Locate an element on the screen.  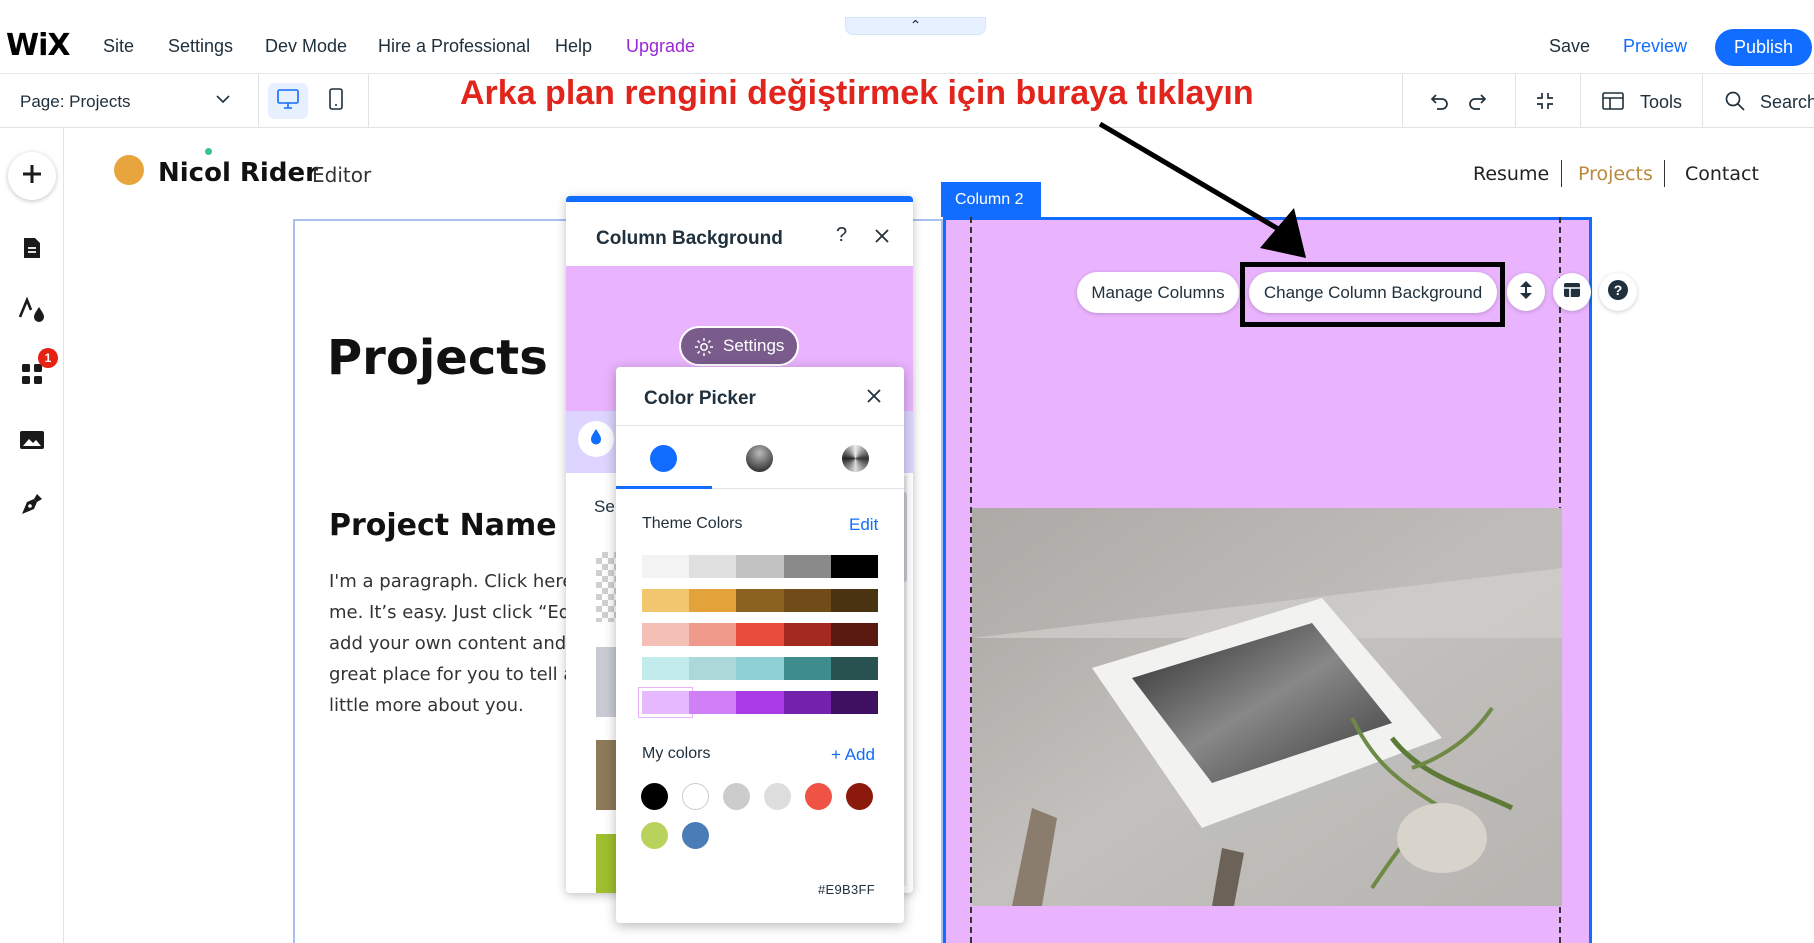
media-icon is located at coordinates (32, 440).